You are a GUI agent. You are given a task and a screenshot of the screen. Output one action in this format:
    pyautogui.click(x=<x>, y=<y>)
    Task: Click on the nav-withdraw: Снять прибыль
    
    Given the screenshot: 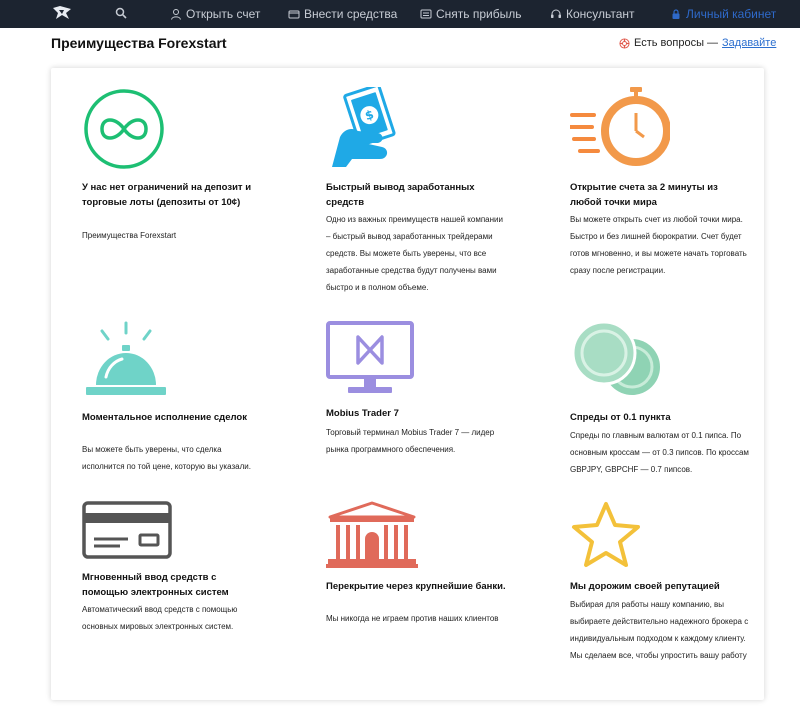 What is the action you would take?
    pyautogui.click(x=471, y=14)
    